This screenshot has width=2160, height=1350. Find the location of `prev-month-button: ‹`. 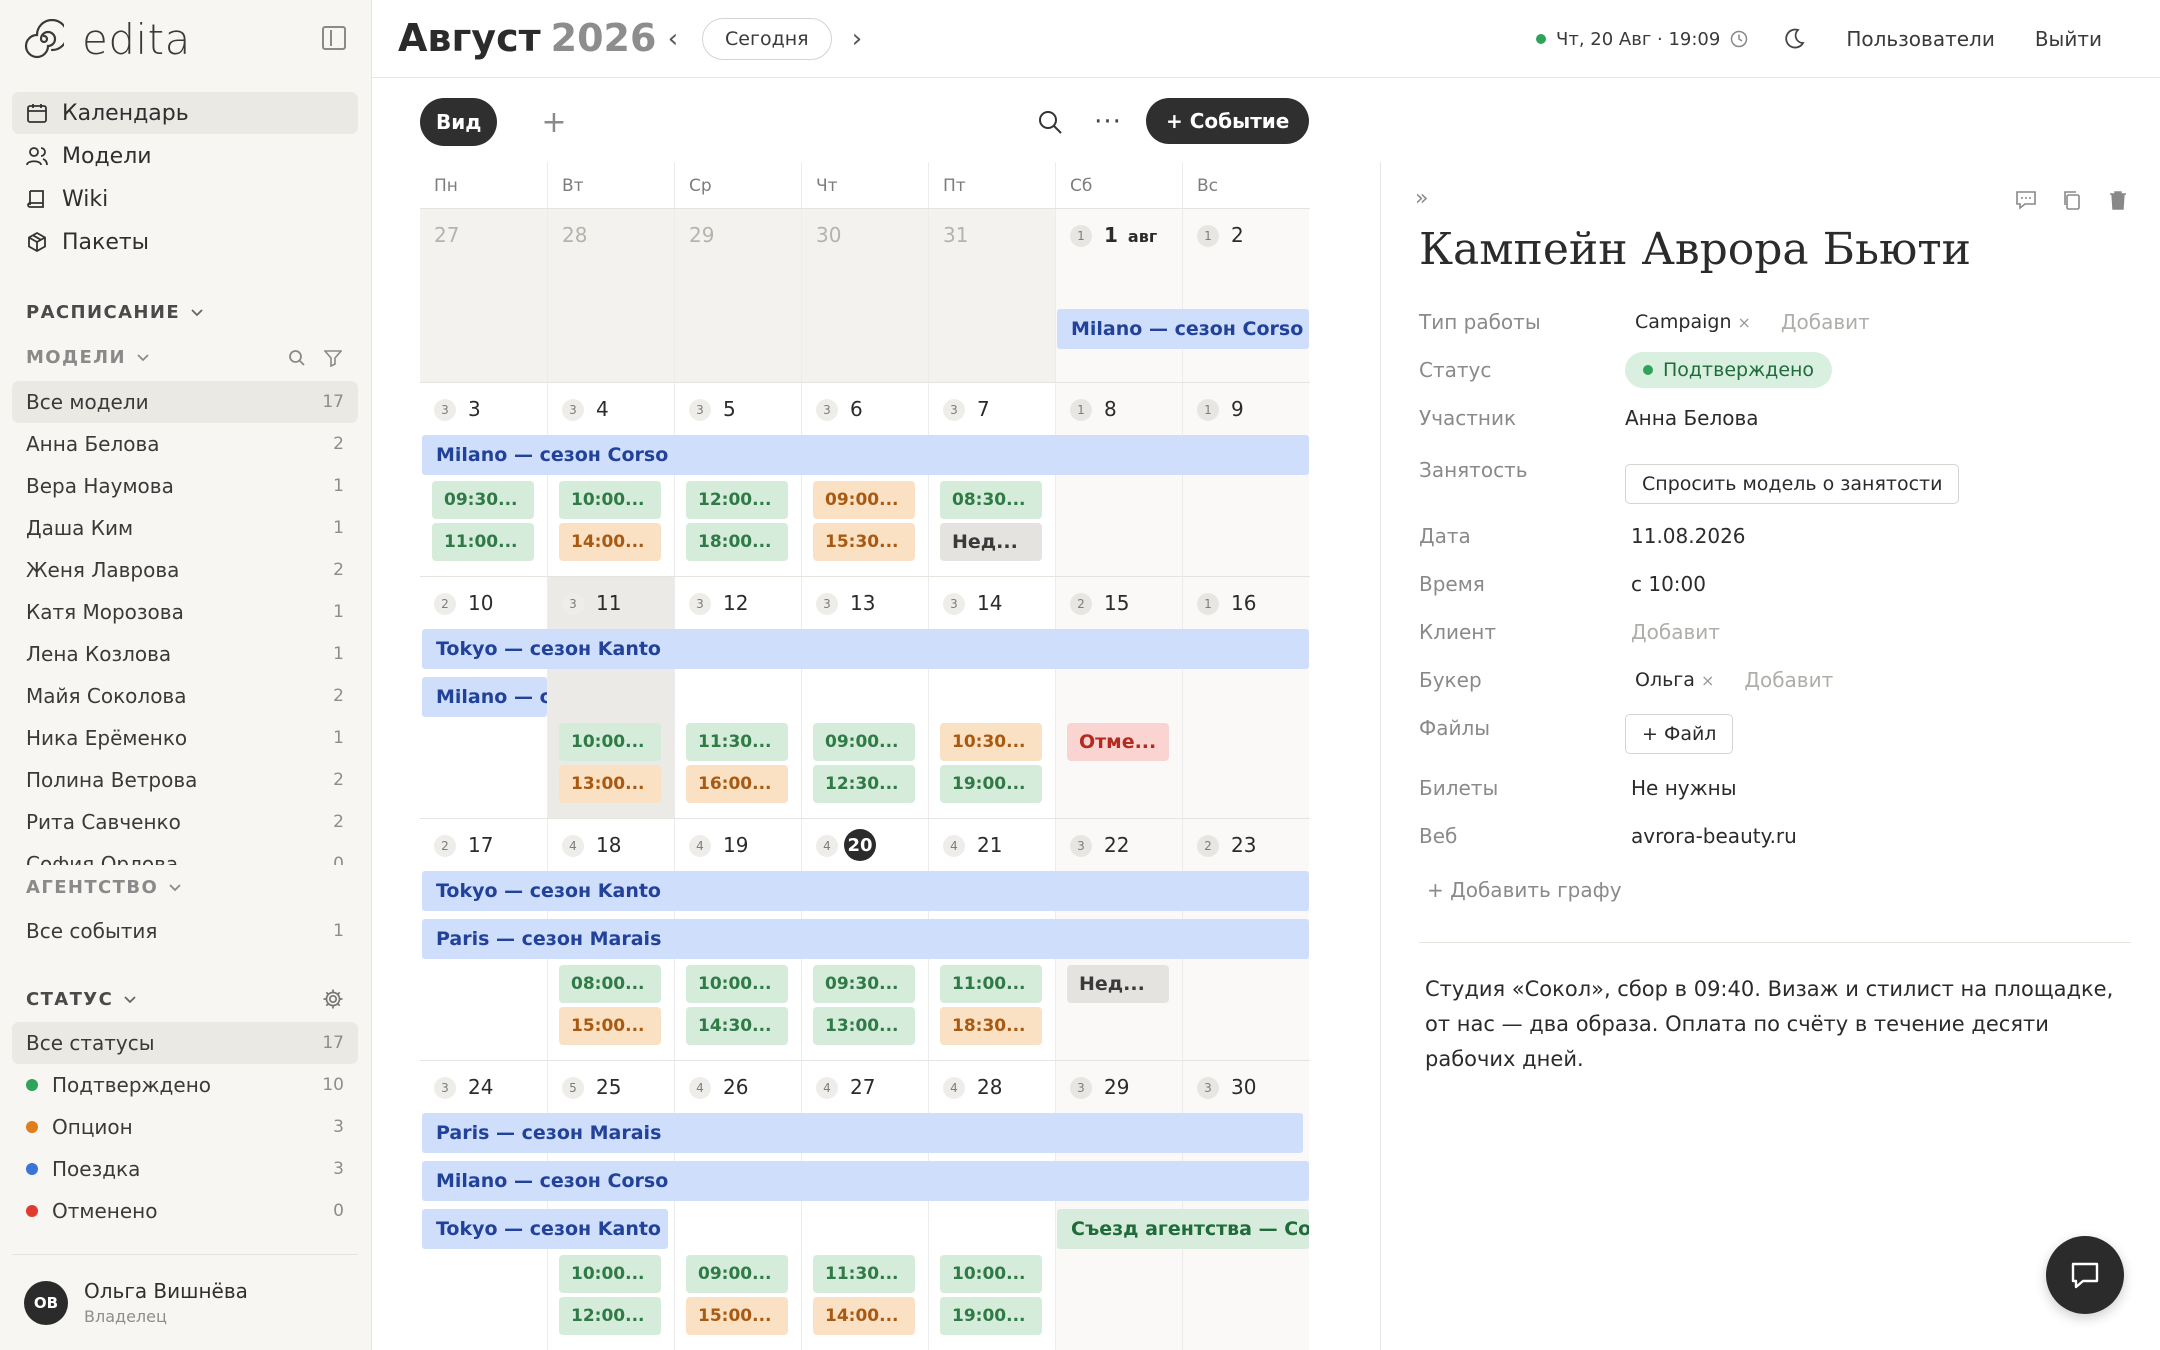

prev-month-button: ‹ is located at coordinates (673, 39).